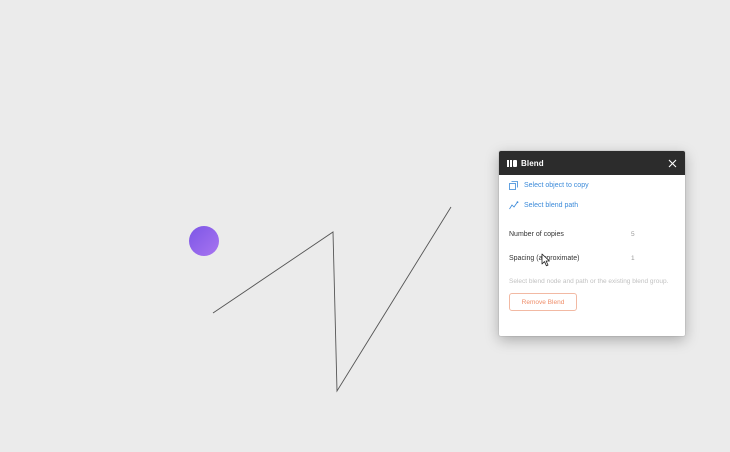 This screenshot has width=730, height=452. Describe the element at coordinates (514, 186) in the screenshot. I see `copy-object-icon` at that location.